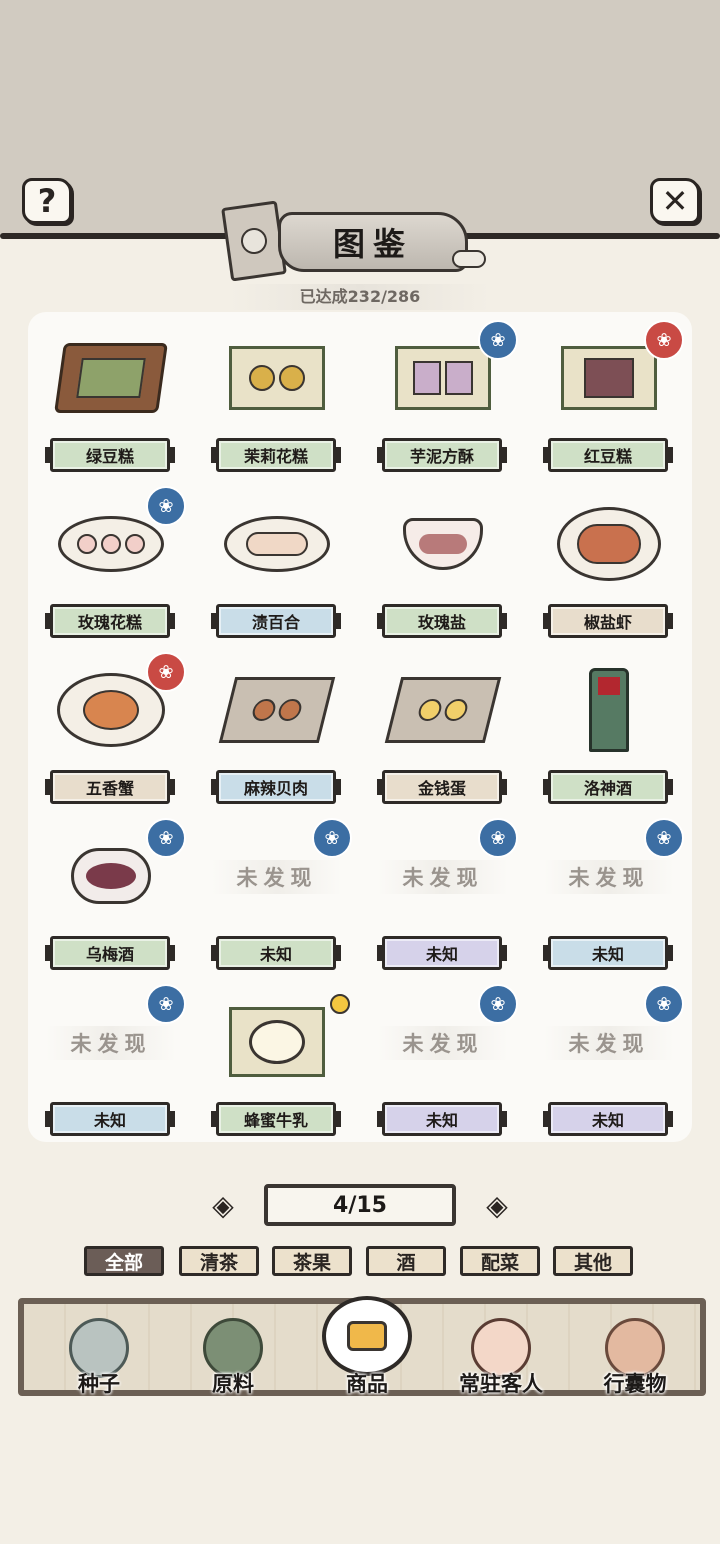  I want to click on nav-guests: 常驻客人, so click(501, 1354).